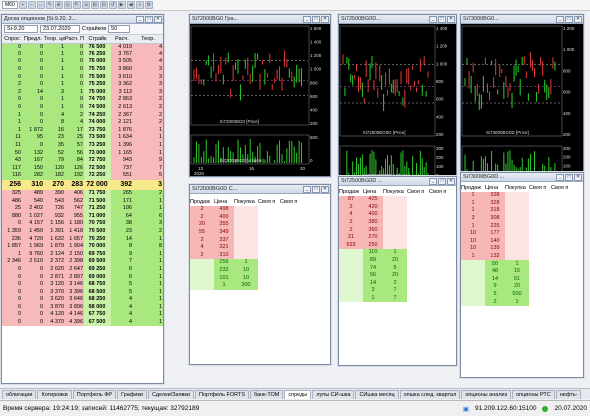 Image resolution: width=590 pixels, height=416 pixels. I want to click on workspace-tab: лупы СИ-шка, so click(333, 394).